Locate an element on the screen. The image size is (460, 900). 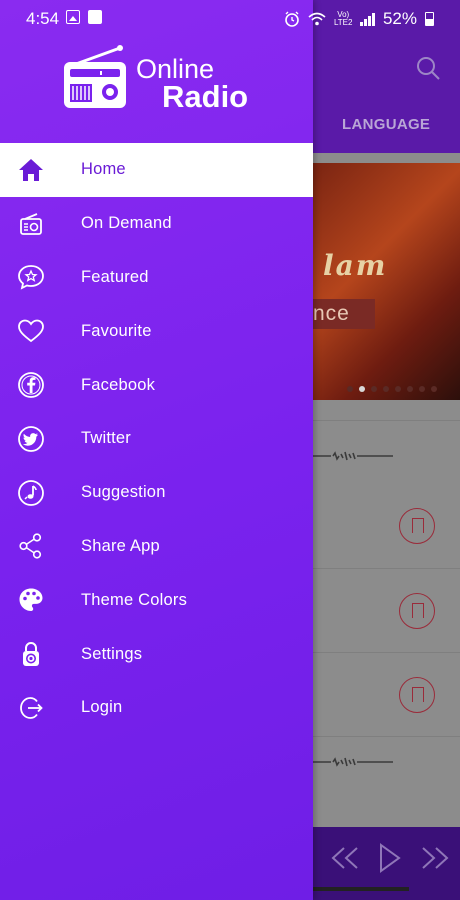
menu-item-suggestion: Suggestion is located at coordinates (156, 493).